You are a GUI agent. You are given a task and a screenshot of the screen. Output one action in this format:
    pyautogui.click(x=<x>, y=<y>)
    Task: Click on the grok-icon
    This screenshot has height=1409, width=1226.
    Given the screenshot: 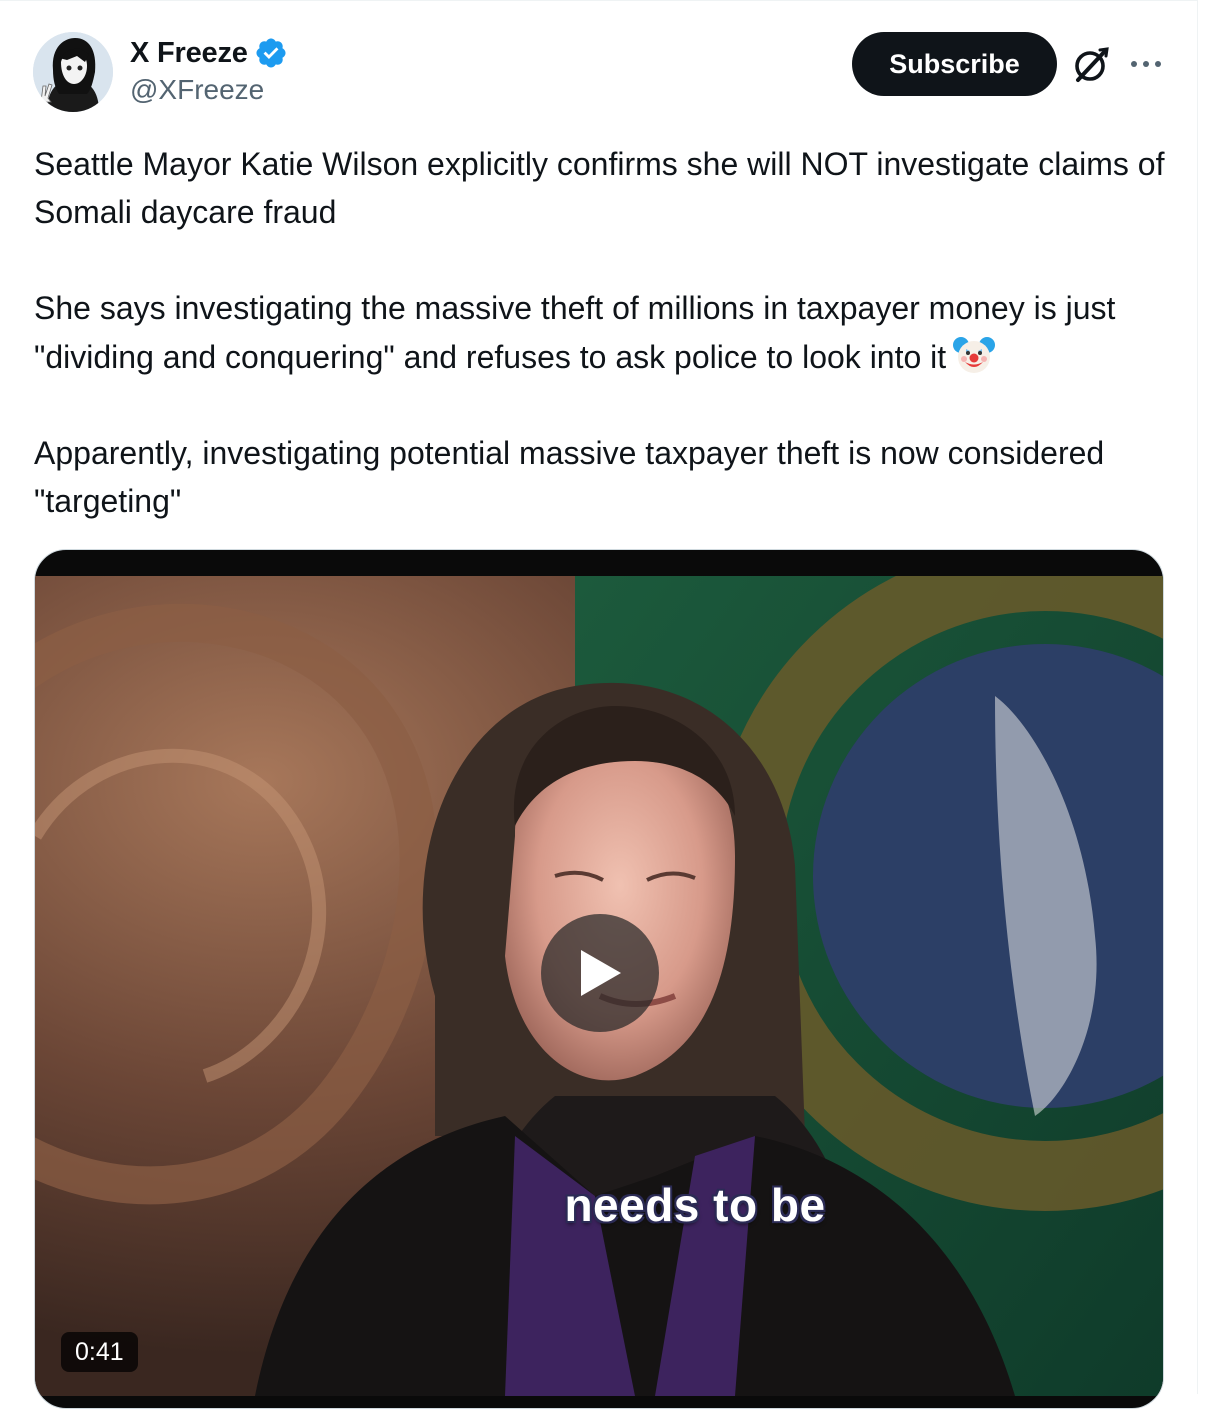 What is the action you would take?
    pyautogui.click(x=1091, y=65)
    